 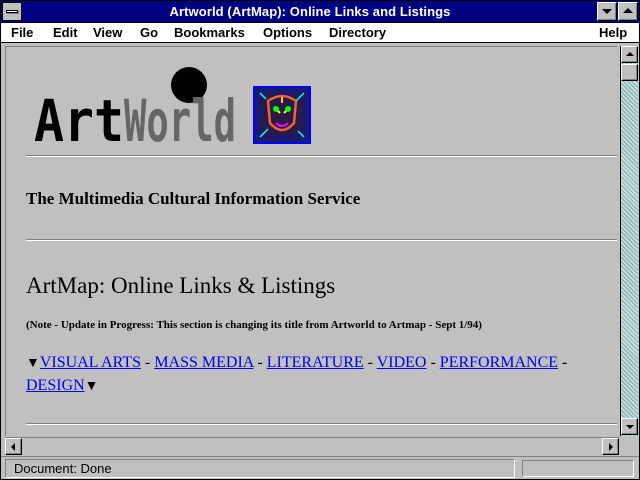 What do you see at coordinates (22, 32) in the screenshot?
I see `menu-file: File` at bounding box center [22, 32].